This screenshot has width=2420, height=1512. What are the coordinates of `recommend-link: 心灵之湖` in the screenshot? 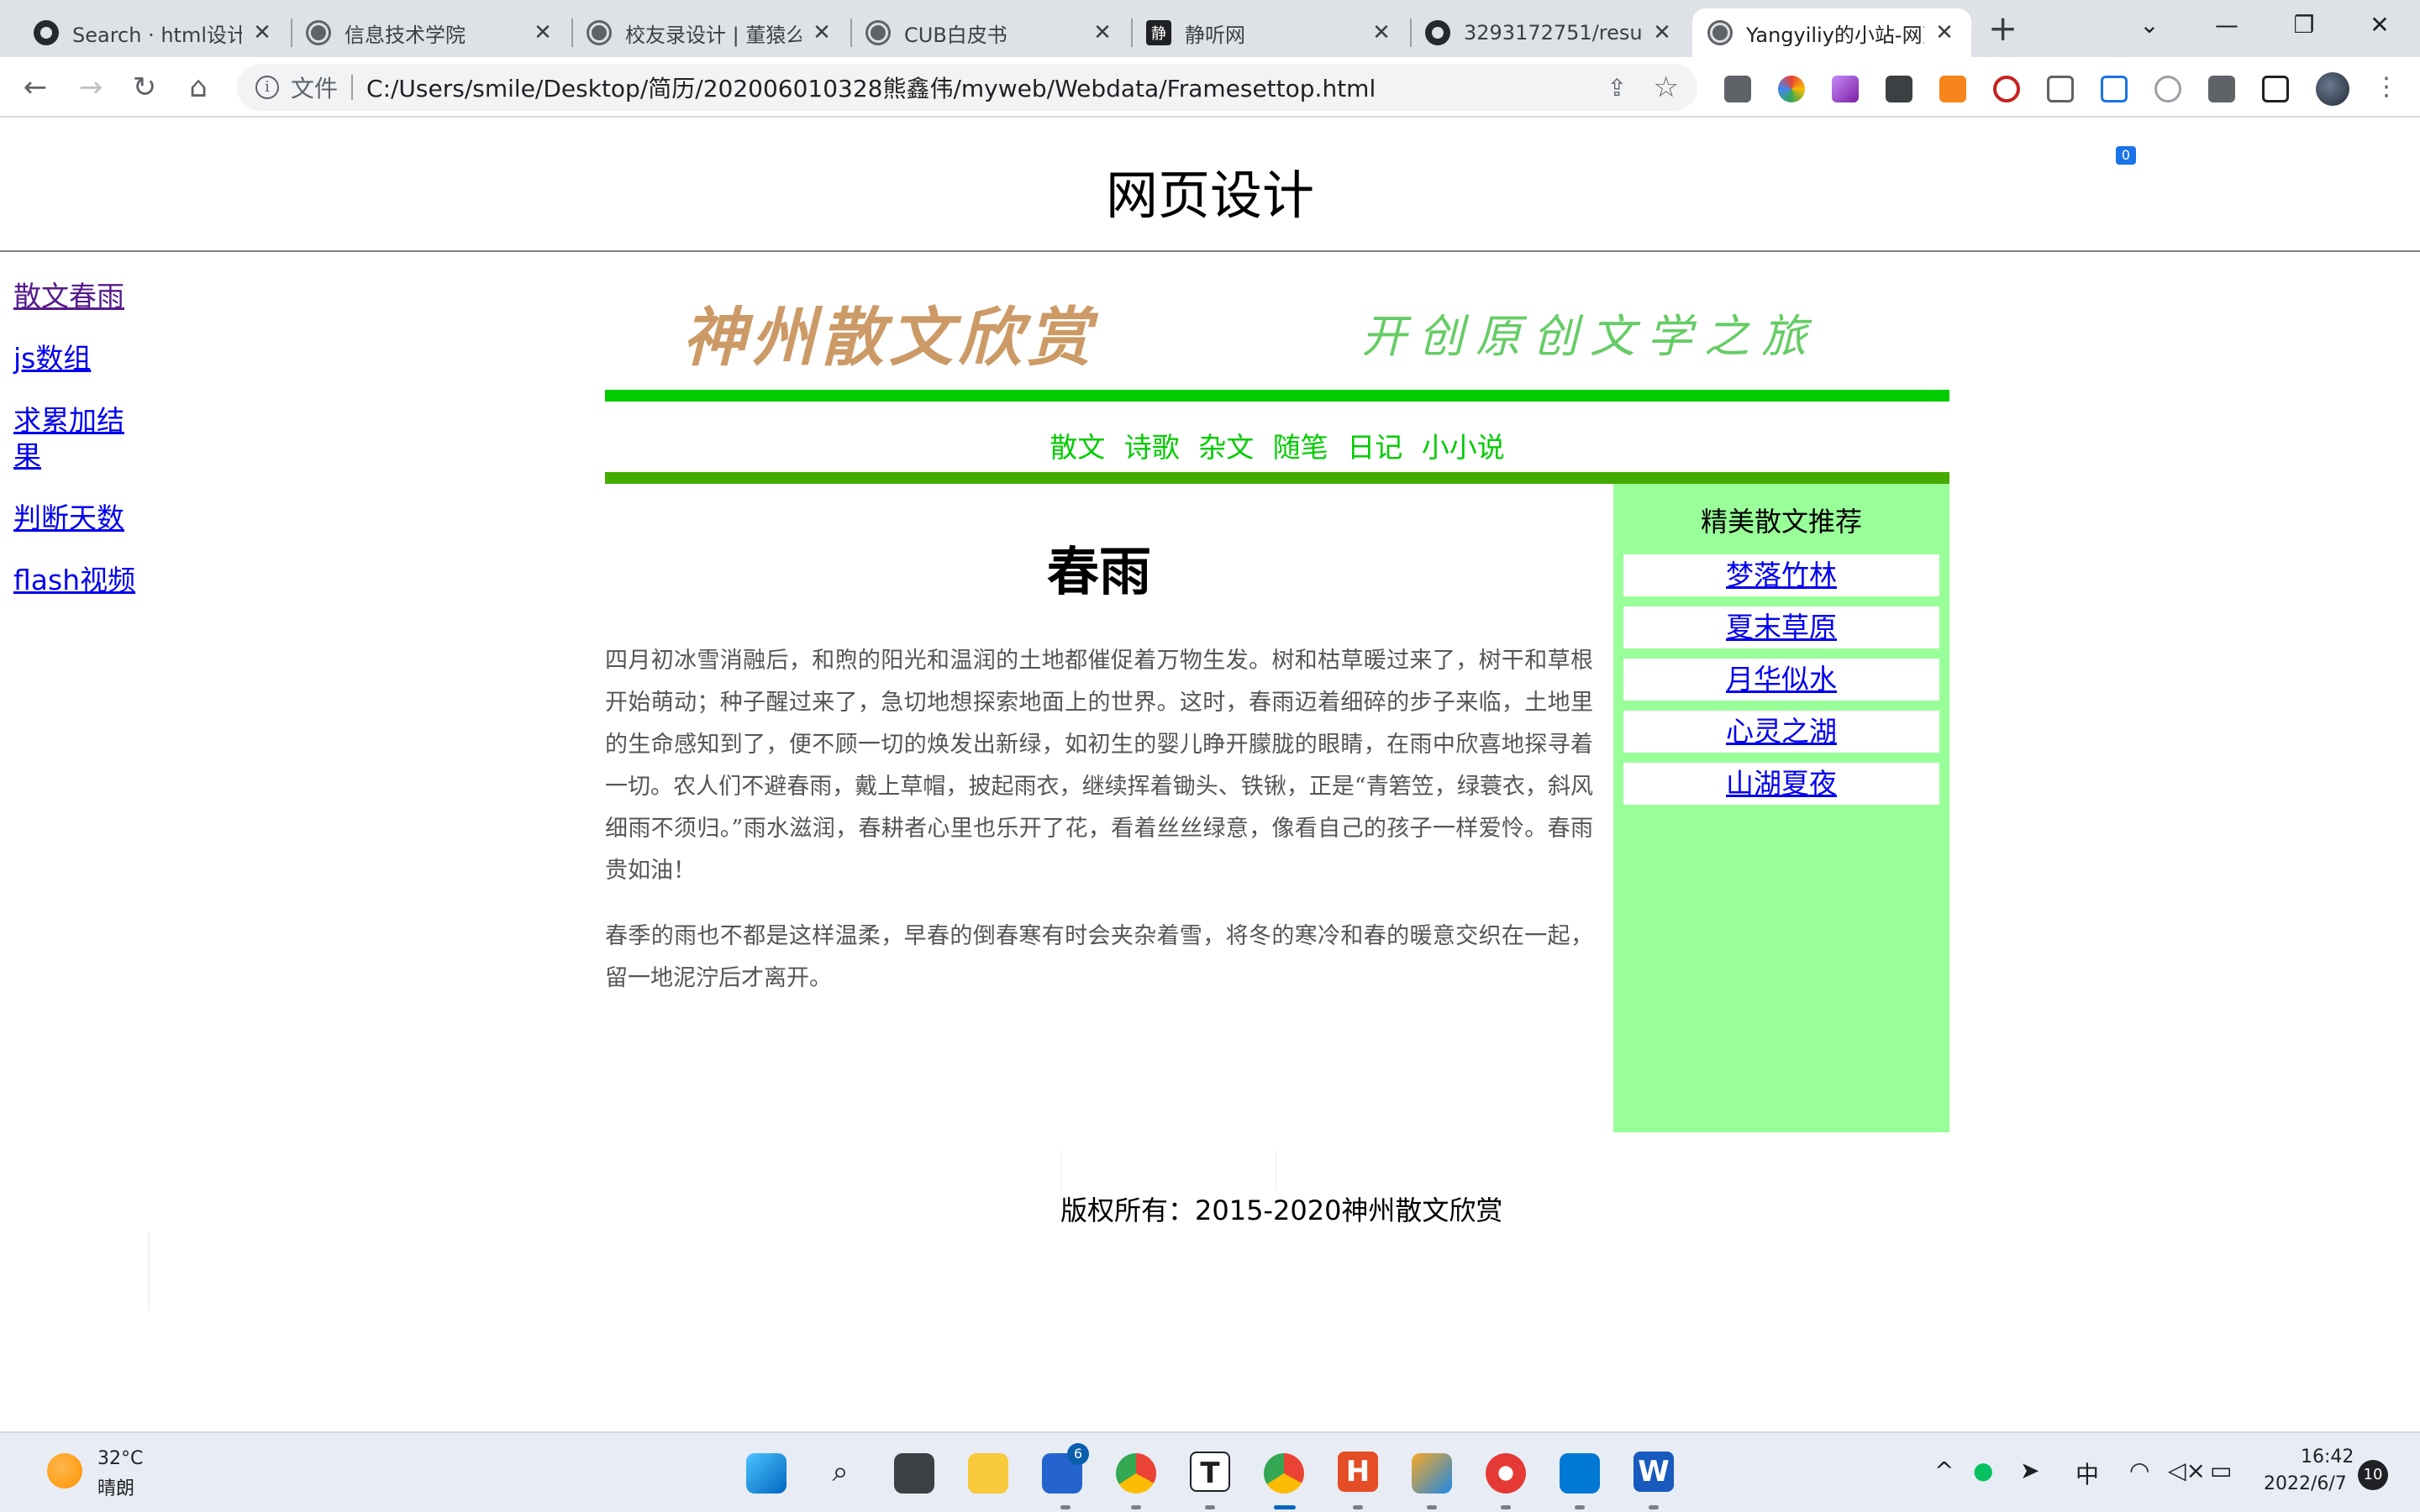 It's located at (1782, 731).